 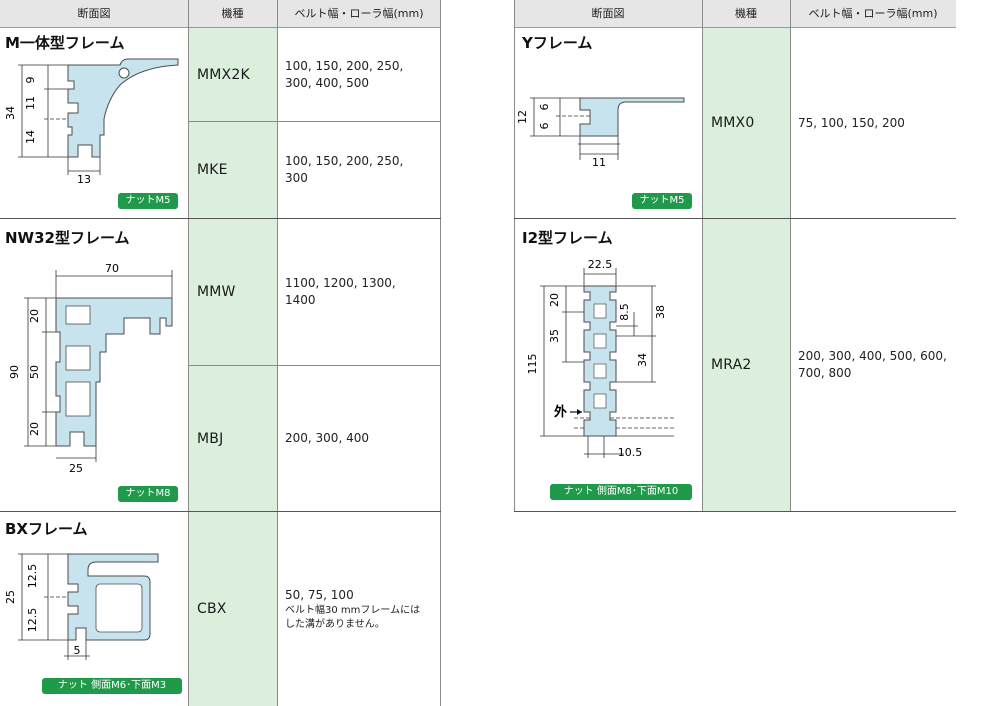 I want to click on model-cell: CBX, so click(x=233, y=609).